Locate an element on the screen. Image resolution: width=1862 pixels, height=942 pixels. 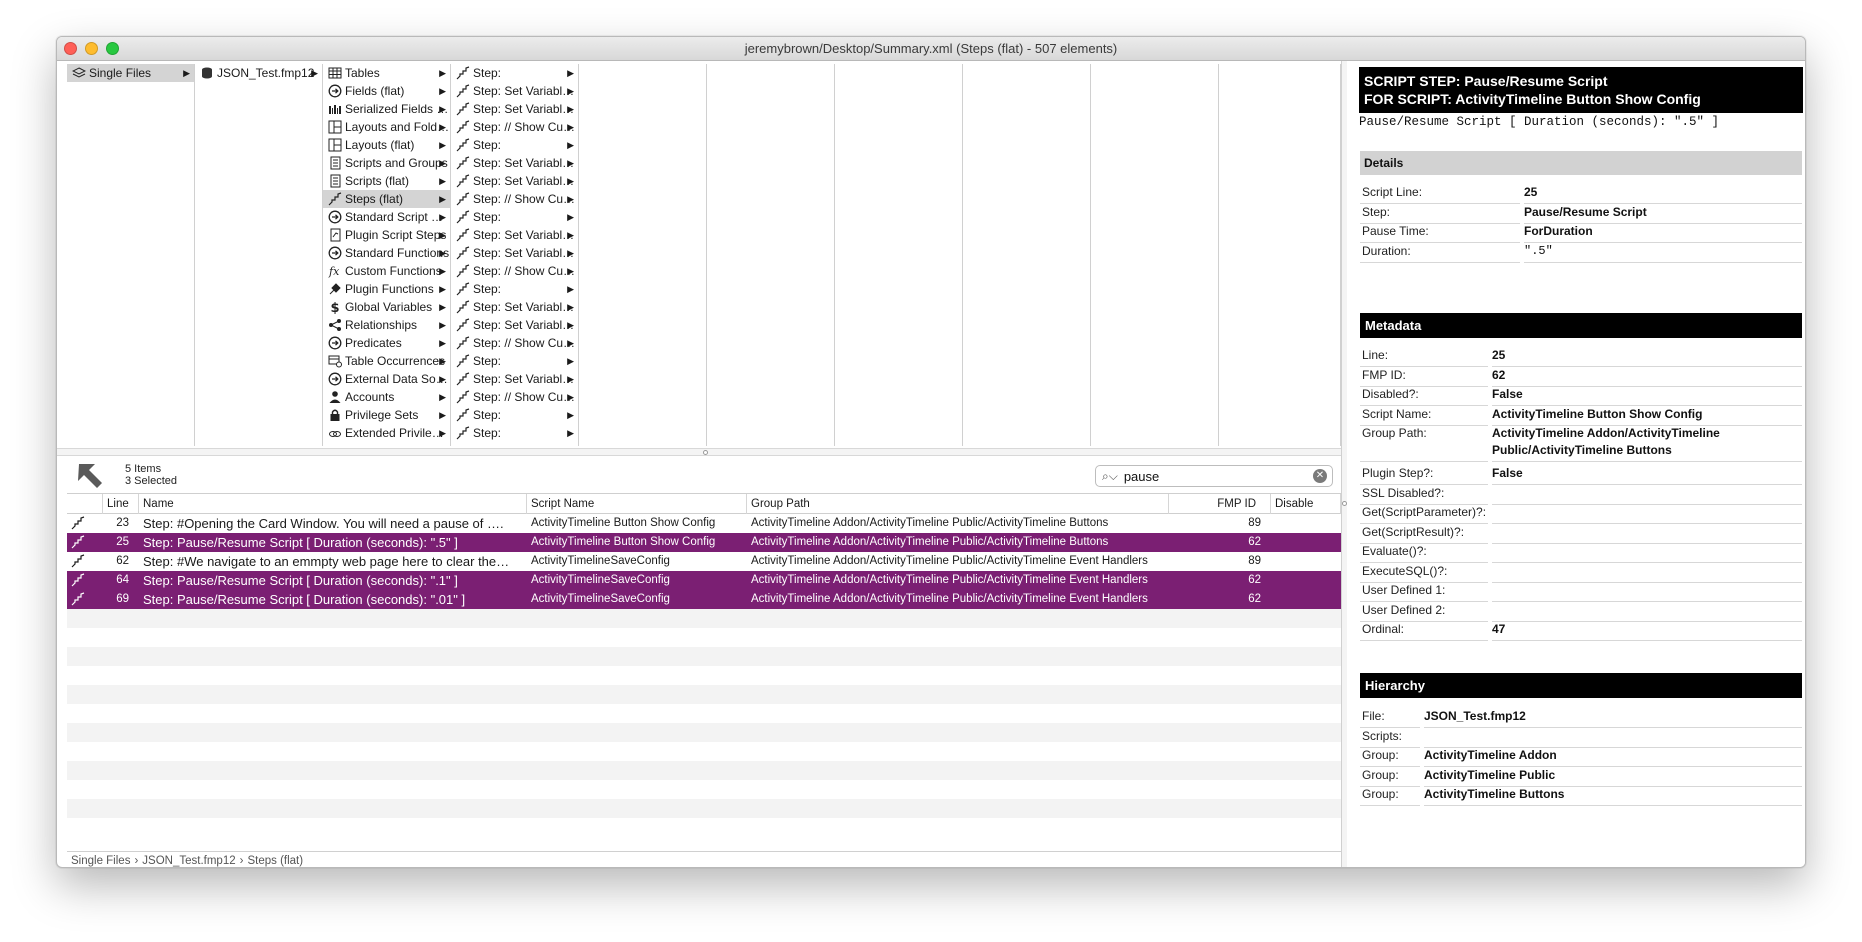
browser-item-layouts-and-folders: Layouts and Folders ▶ is located at coordinates (386, 127).